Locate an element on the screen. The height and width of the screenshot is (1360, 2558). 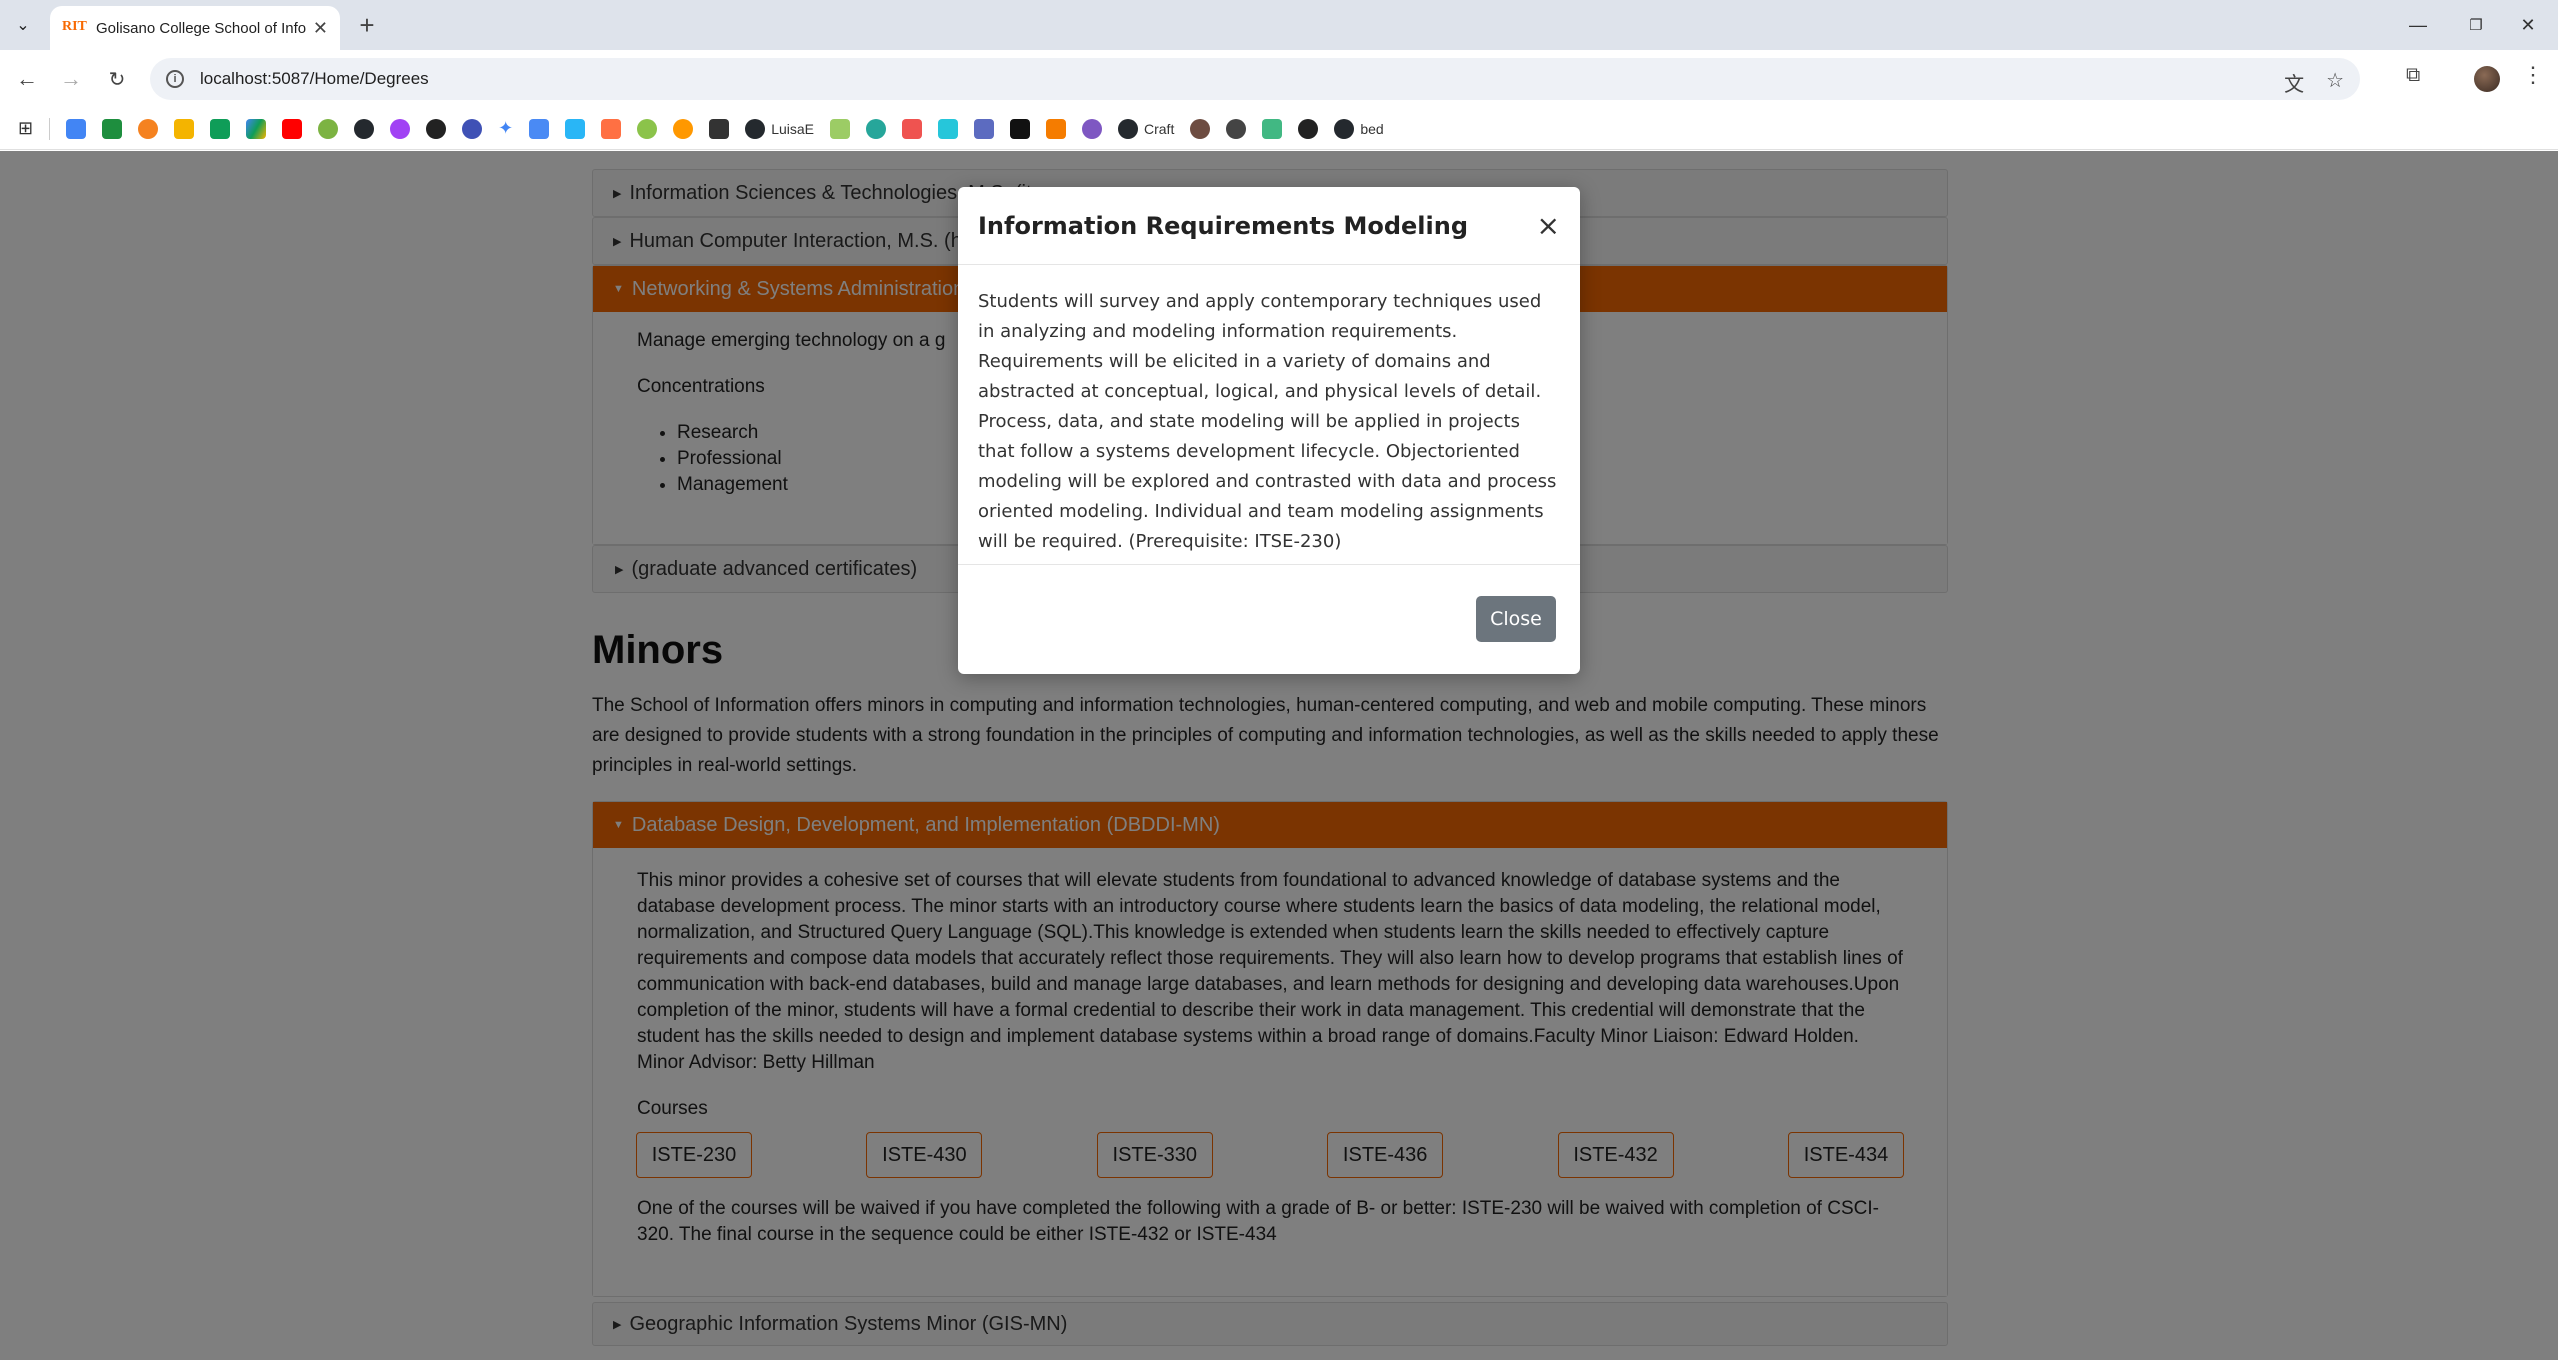
sheets-bookmark-icon is located at coordinates (220, 129).